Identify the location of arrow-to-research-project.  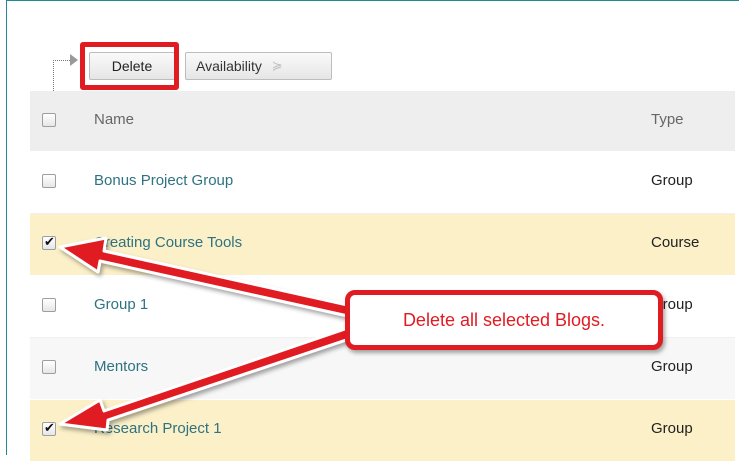
(206, 379).